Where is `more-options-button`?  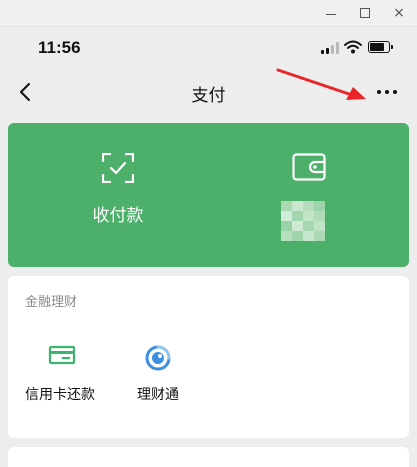 more-options-button is located at coordinates (387, 92).